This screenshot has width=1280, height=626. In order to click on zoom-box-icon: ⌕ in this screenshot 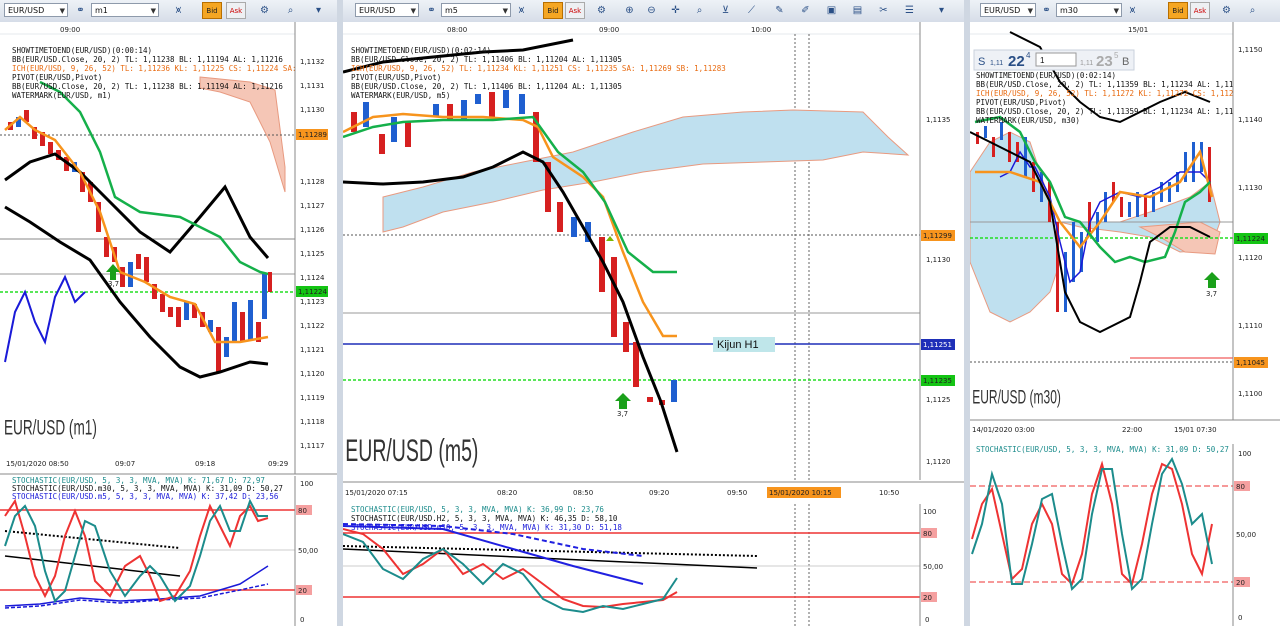, I will do `click(699, 10)`.